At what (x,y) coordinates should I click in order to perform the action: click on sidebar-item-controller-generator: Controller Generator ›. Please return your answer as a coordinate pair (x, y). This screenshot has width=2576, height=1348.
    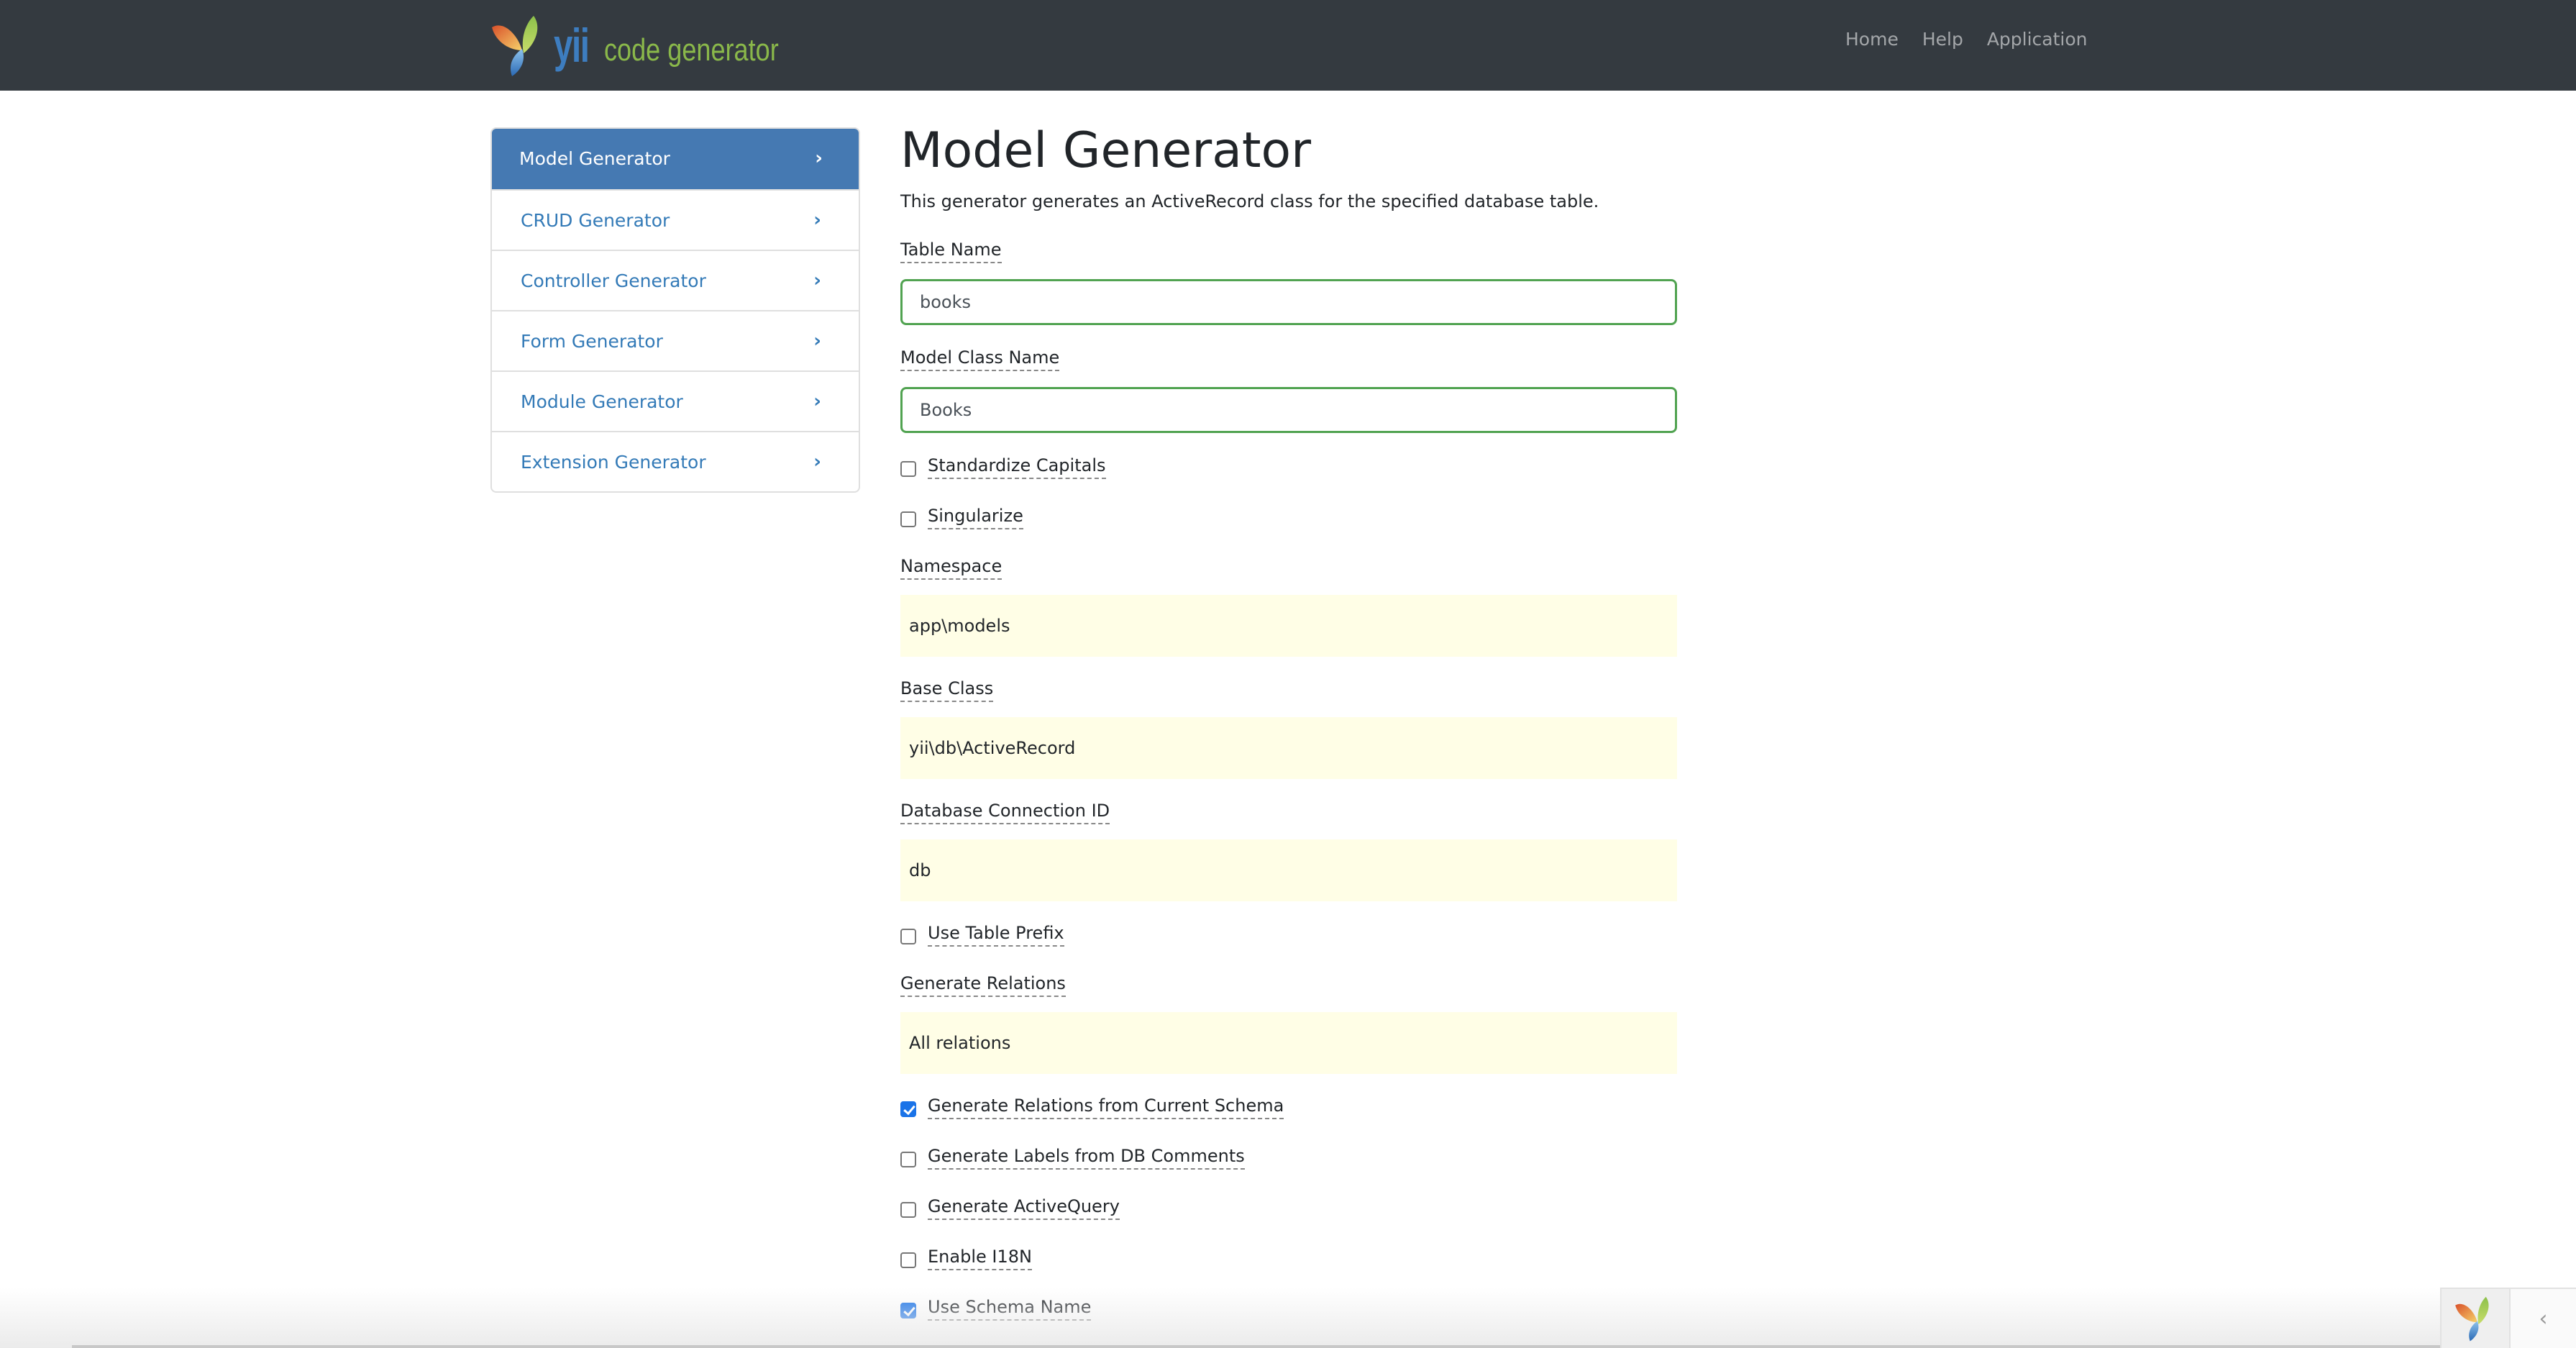
    Looking at the image, I should click on (675, 280).